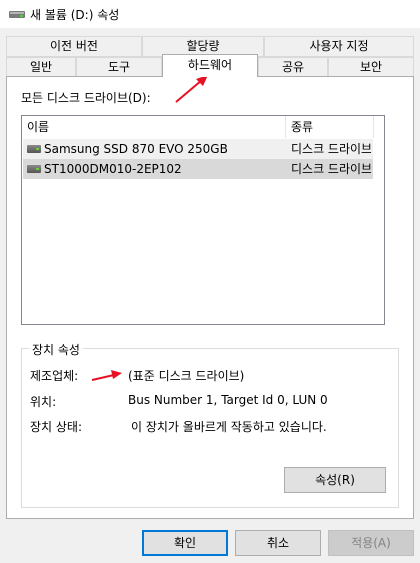 This screenshot has width=420, height=563. What do you see at coordinates (153, 127) in the screenshot?
I see `column-header-name: 이름` at bounding box center [153, 127].